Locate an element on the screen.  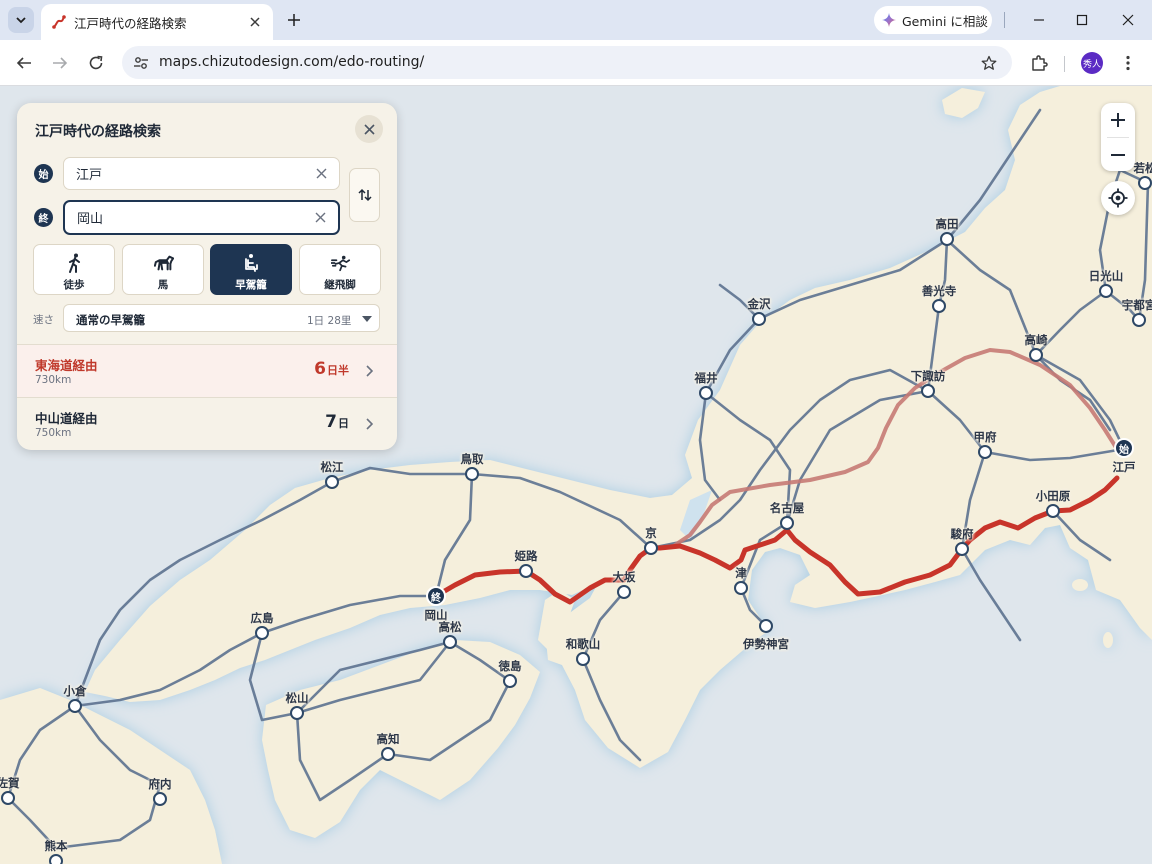
route-duration-value: 7 is located at coordinates (331, 422).